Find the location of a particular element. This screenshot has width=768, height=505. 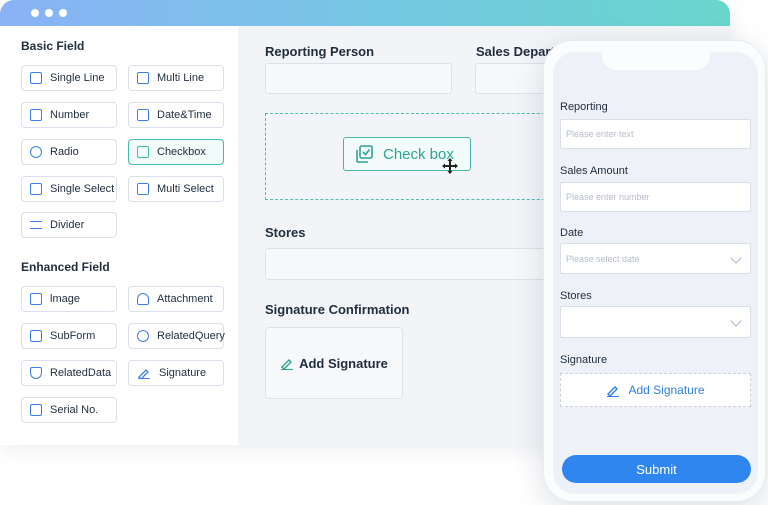

mobile-signature-label: Signature is located at coordinates (584, 360).